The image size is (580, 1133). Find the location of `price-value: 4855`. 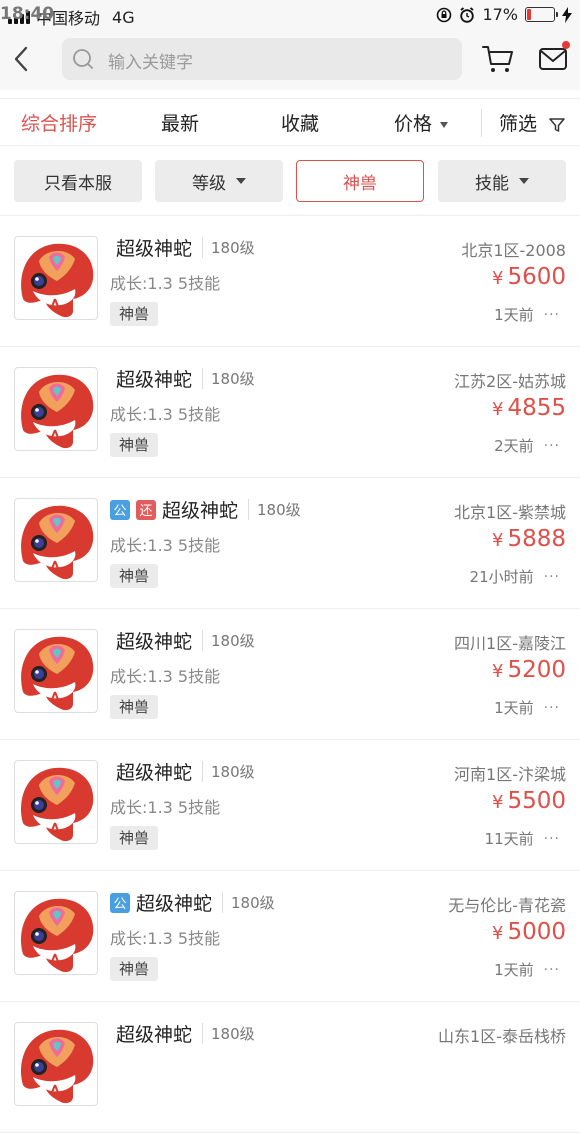

price-value: 4855 is located at coordinates (536, 408).